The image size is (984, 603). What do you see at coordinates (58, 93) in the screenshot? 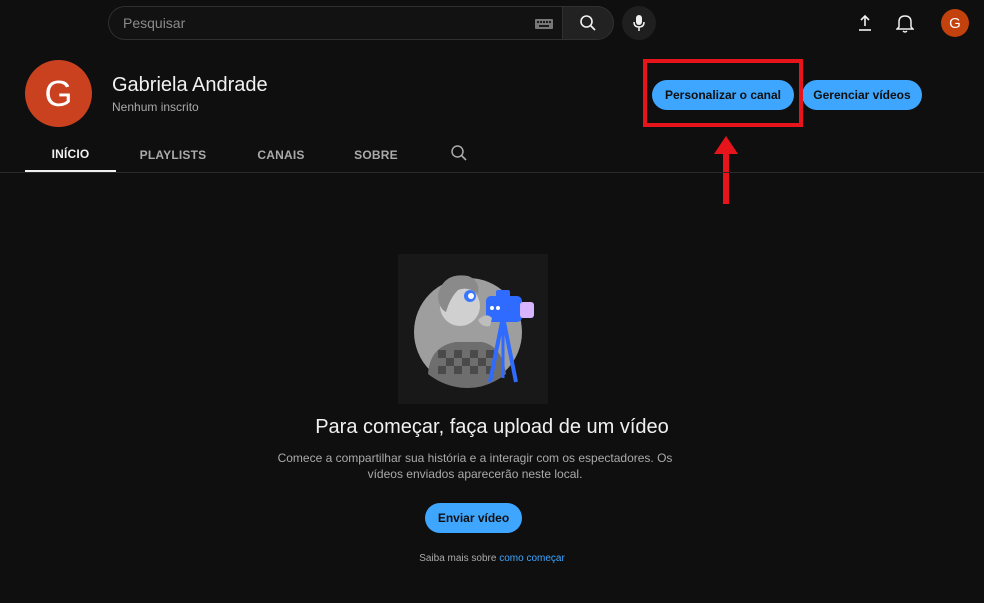
I see `channel-avatar: G` at bounding box center [58, 93].